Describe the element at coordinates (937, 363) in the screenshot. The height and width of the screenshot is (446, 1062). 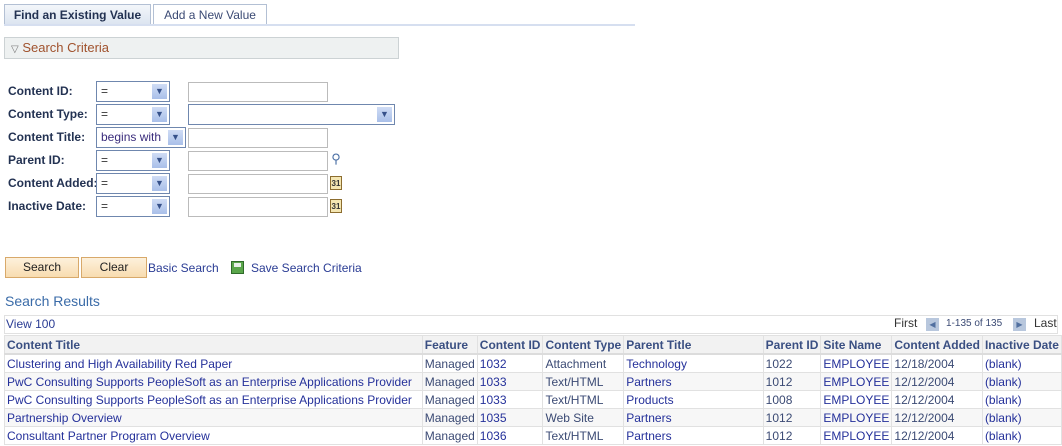
I see `content-added-cell: 12/18/2004` at that location.